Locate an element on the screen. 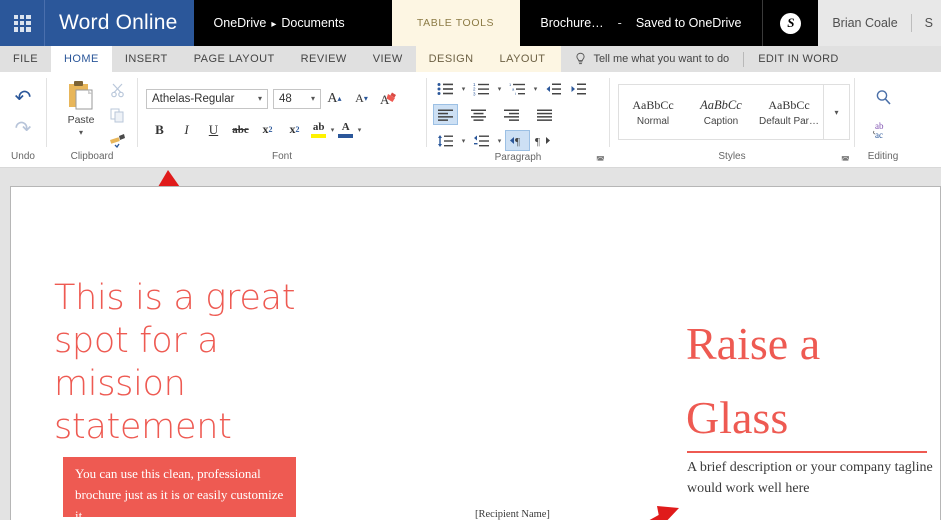 The width and height of the screenshot is (941, 520). user-area: Brian Coale S is located at coordinates (879, 23).